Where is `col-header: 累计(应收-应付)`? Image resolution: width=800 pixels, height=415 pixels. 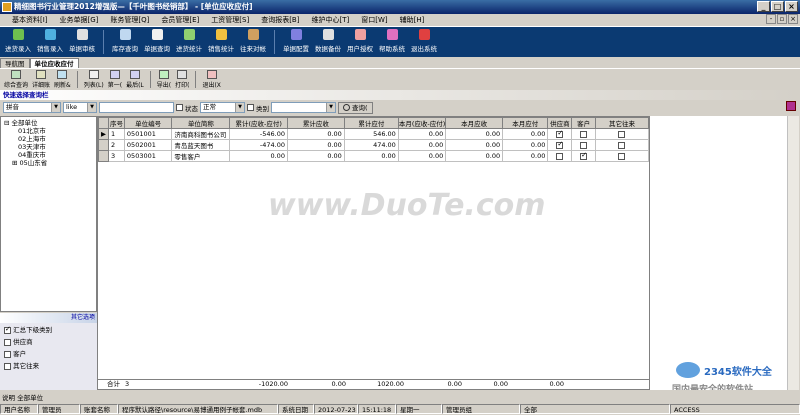 col-header: 累计(应收-应付) is located at coordinates (258, 123).